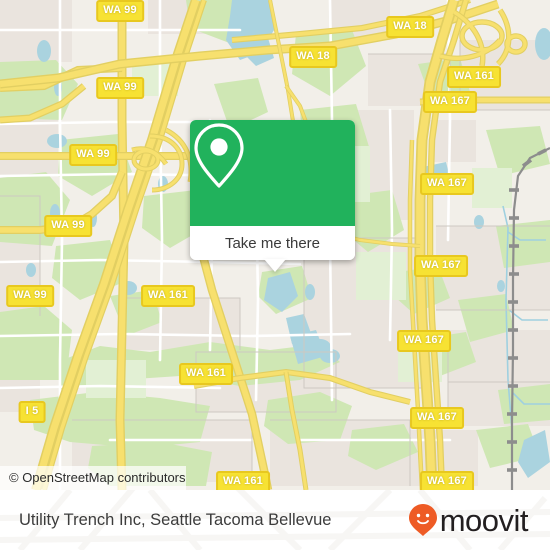 Image resolution: width=550 pixels, height=550 pixels. I want to click on osm-attribution-text: © OpenStreetMap contributors, so click(93, 478).